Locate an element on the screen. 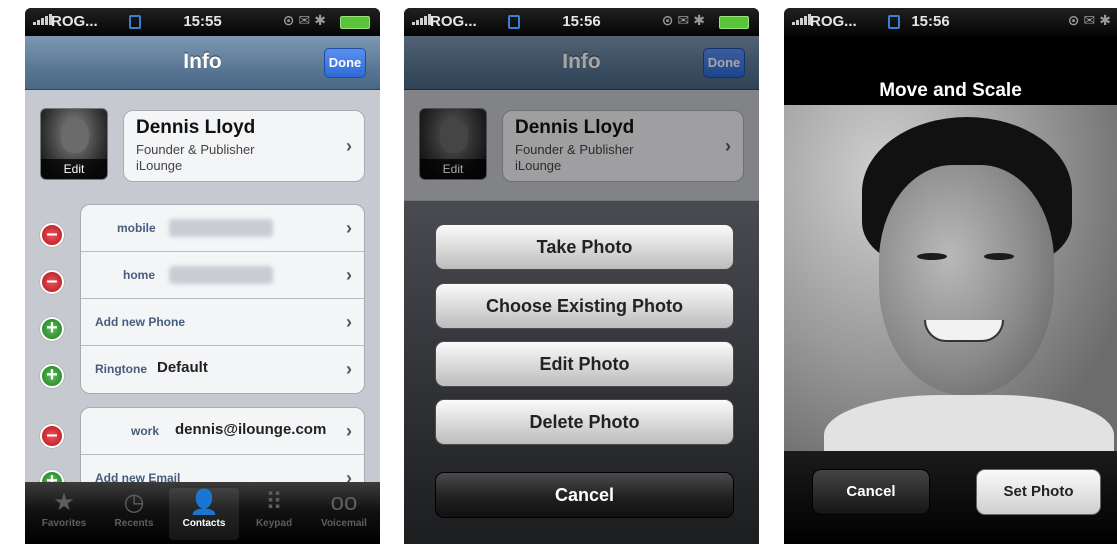  done-button: Done is located at coordinates (345, 63).